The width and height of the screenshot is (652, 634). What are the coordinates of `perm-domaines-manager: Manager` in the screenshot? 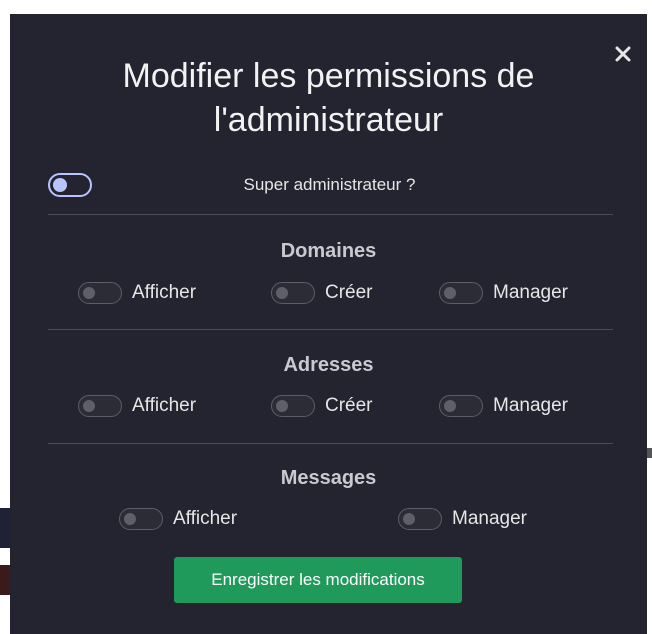 It's located at (503, 293).